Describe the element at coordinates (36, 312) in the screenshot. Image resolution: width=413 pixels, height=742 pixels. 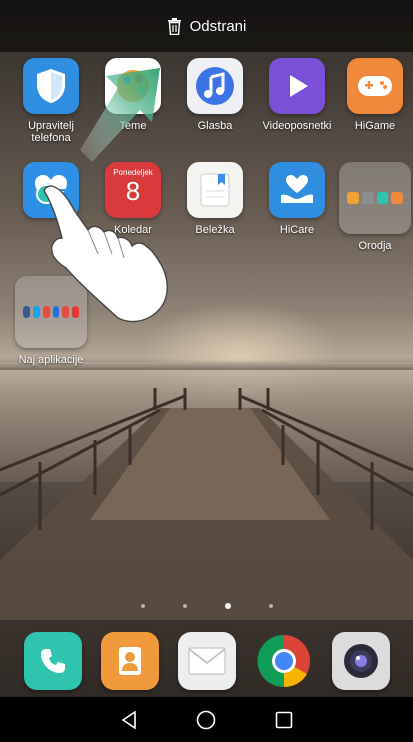
I see `twitter-icon` at that location.